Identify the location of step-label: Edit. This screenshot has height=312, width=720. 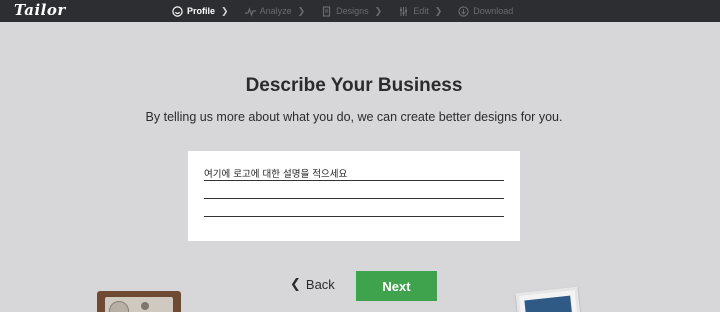
(421, 11).